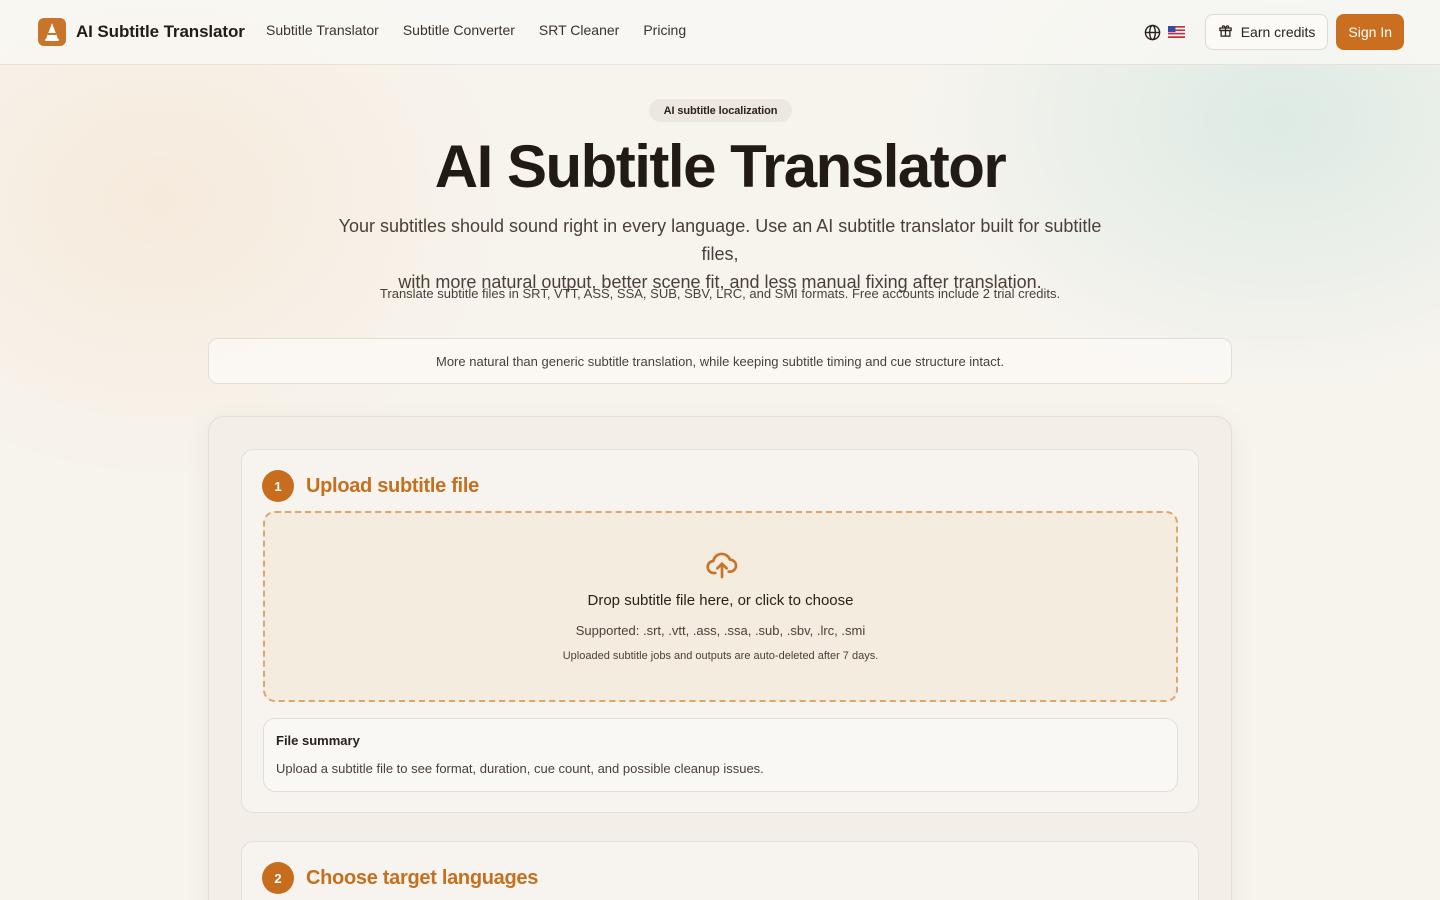 This screenshot has height=900, width=1440. Describe the element at coordinates (720, 870) in the screenshot. I see `step-languages-card: 2 Choose target languages` at that location.